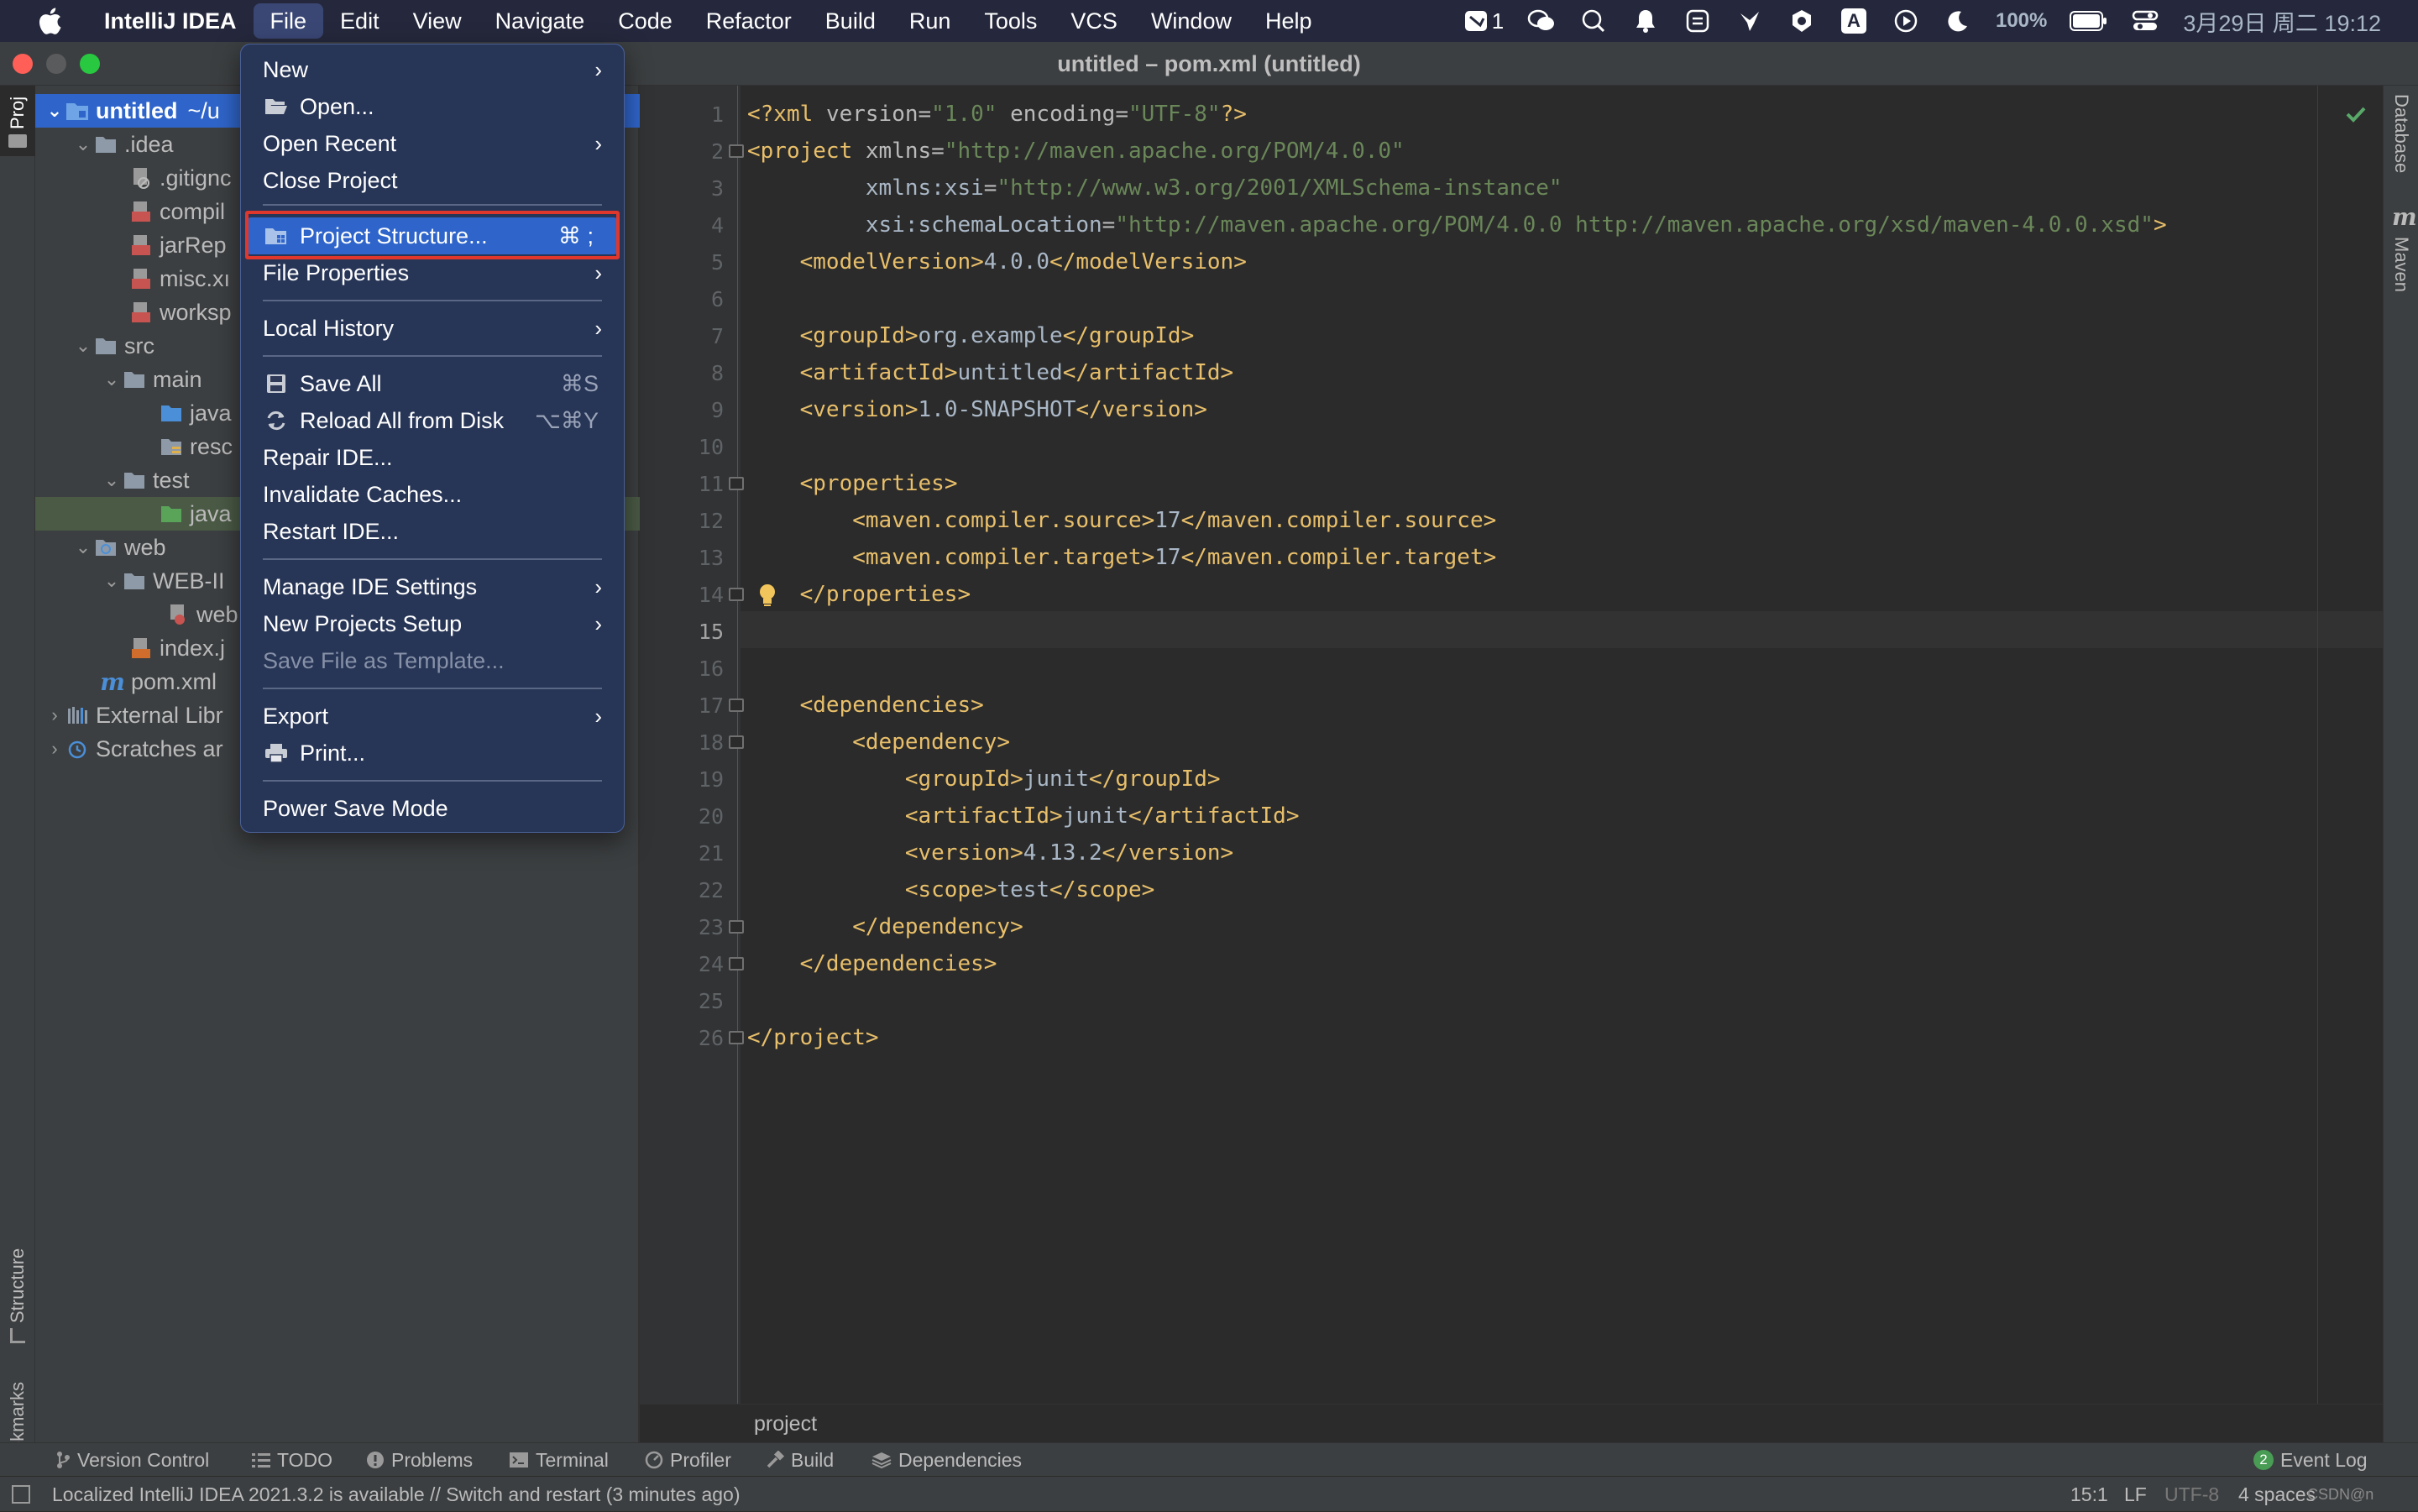 This screenshot has height=1512, width=2418. What do you see at coordinates (1191, 21) in the screenshot?
I see `menu-window: Window` at bounding box center [1191, 21].